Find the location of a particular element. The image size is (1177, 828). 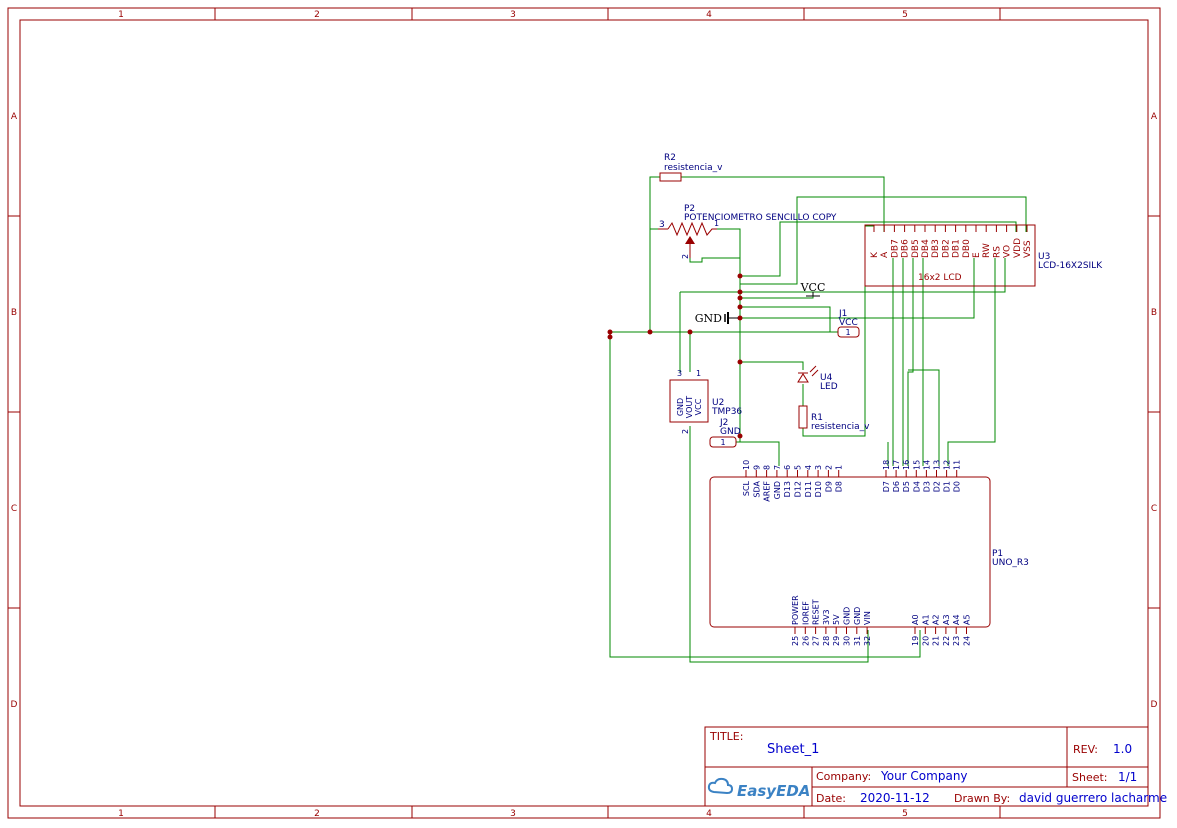

uno-pin-name: D3 is located at coordinates (926, 486).